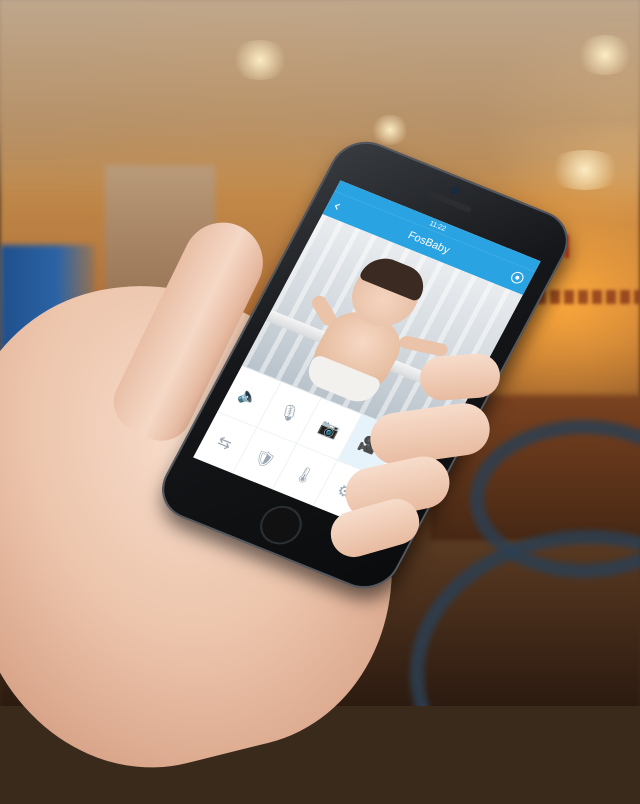  I want to click on microphone-icon: 🎙, so click(289, 412).